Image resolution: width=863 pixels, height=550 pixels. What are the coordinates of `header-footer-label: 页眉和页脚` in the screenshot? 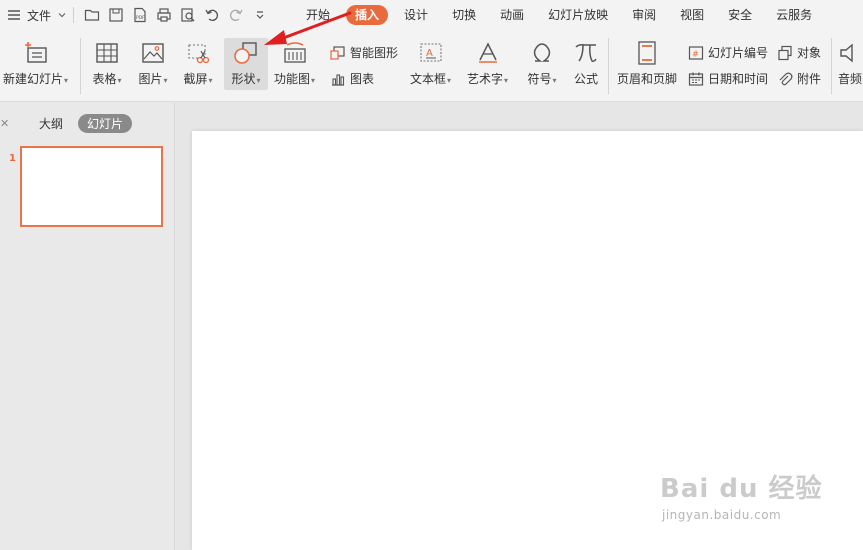 It's located at (647, 79).